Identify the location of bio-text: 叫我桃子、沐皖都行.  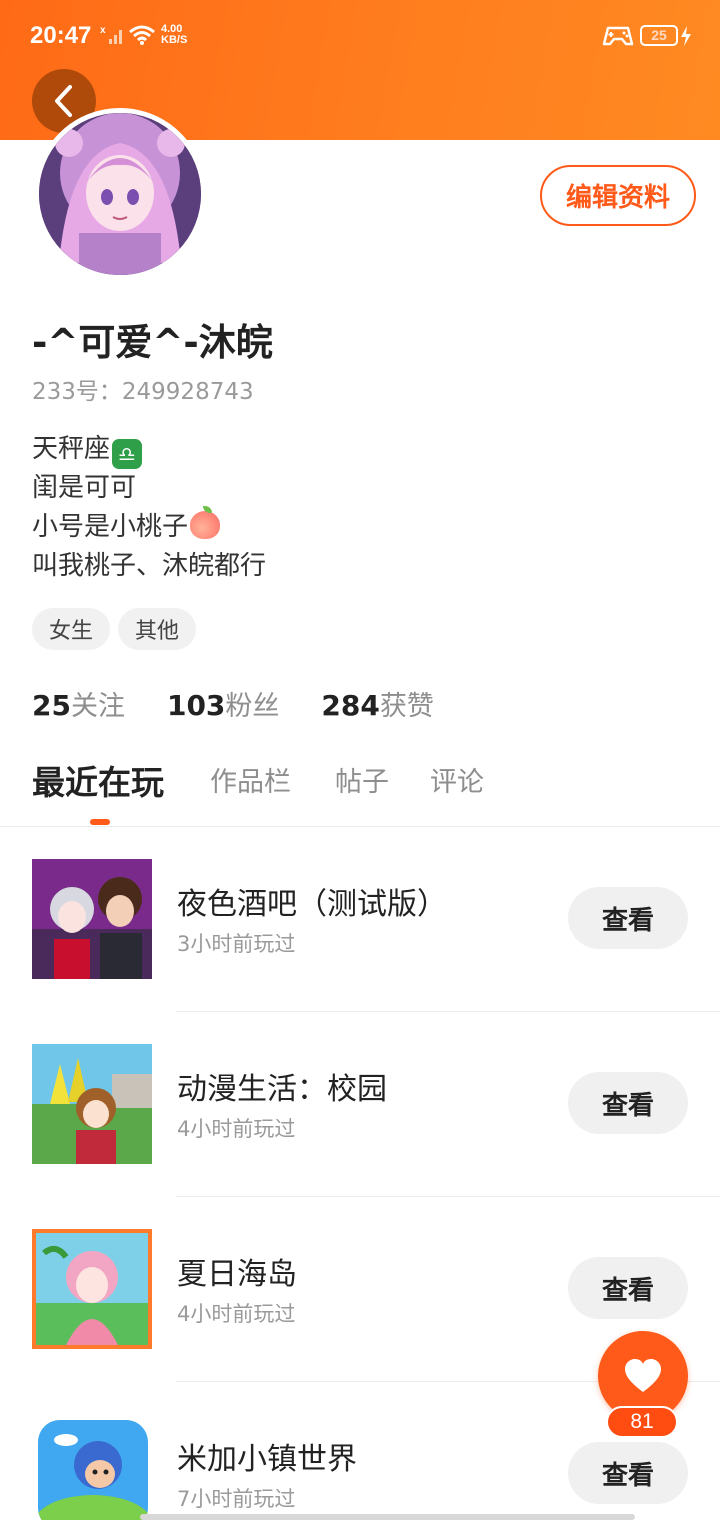
(149, 566).